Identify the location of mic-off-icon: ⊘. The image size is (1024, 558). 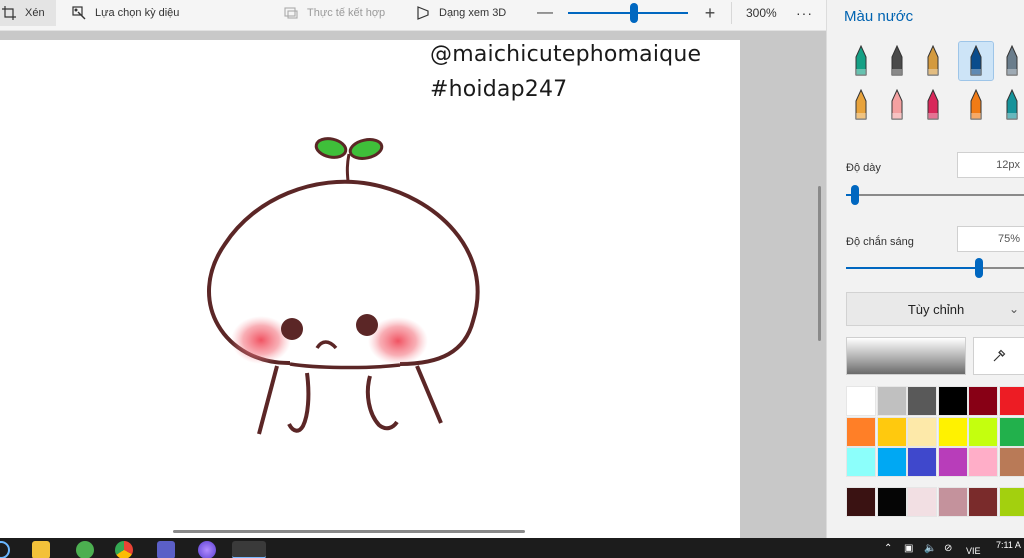
(948, 548).